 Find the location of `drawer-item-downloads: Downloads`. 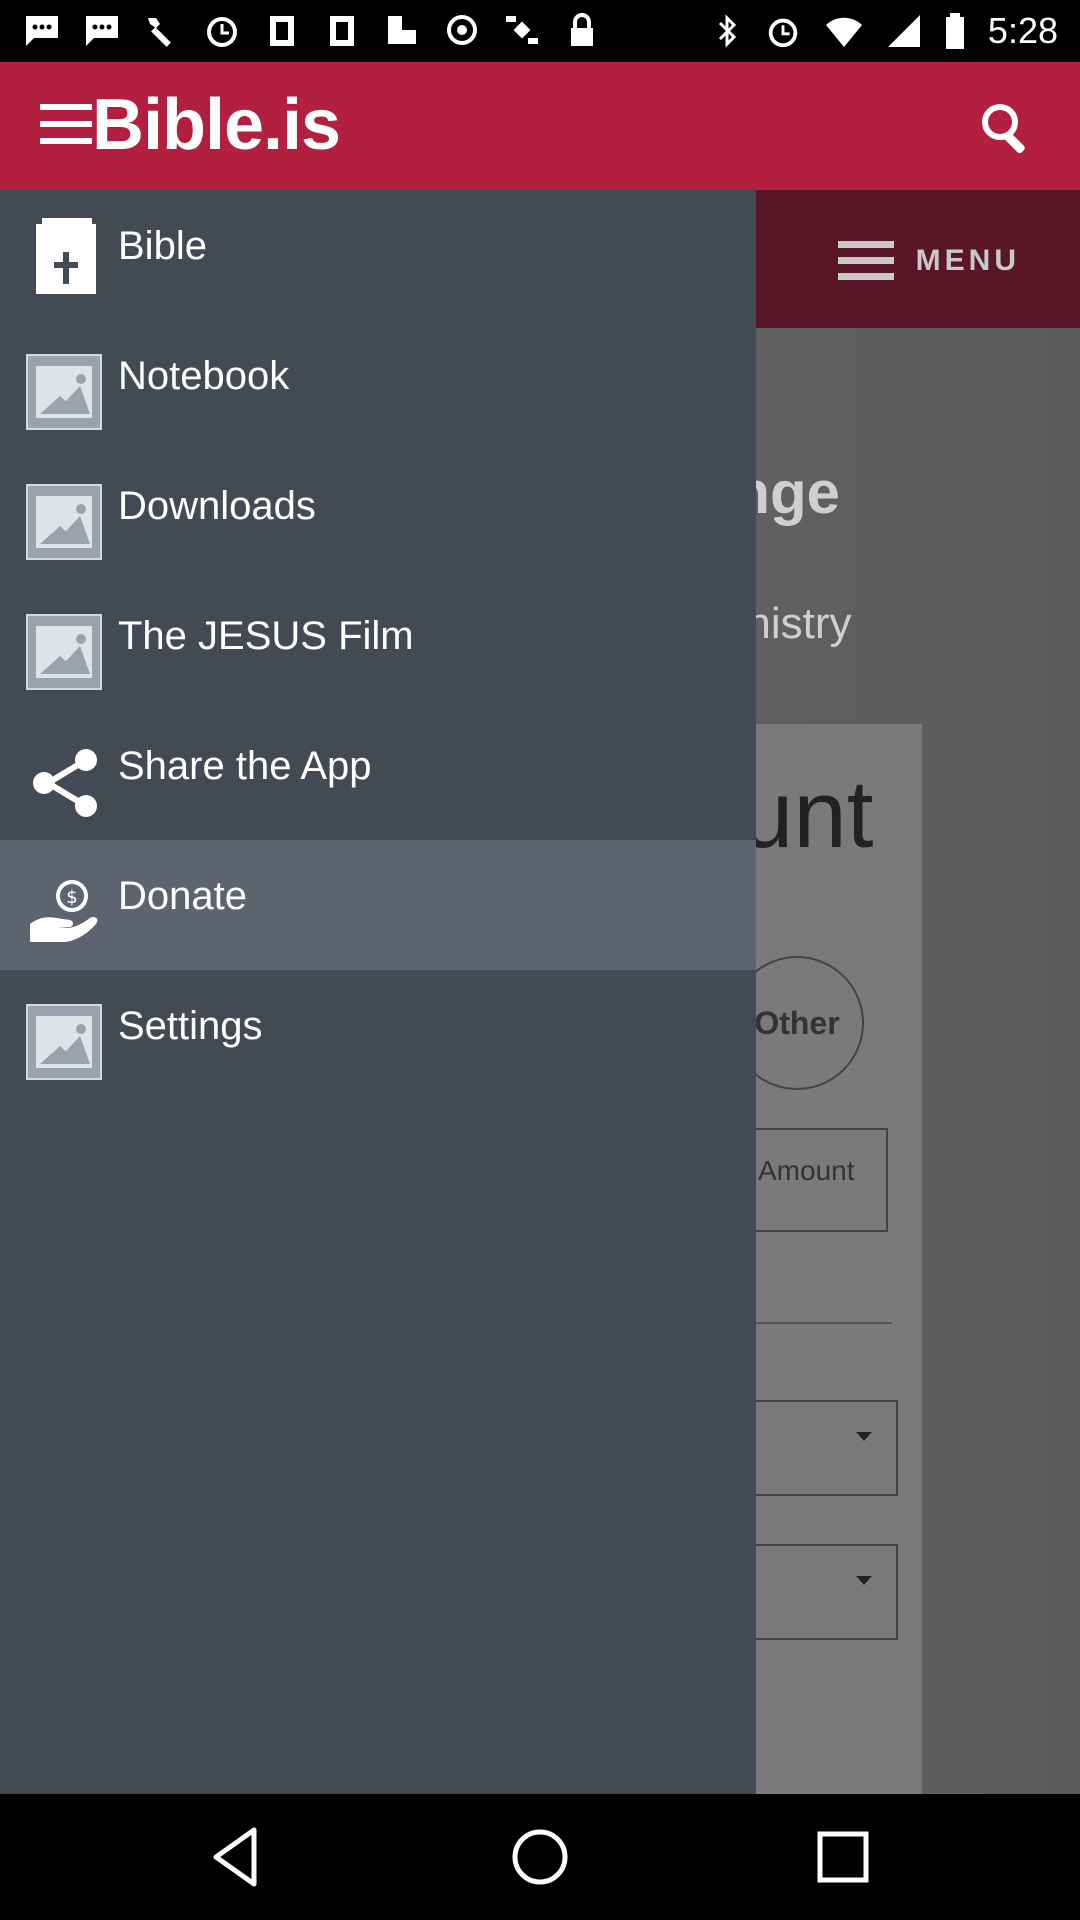

drawer-item-downloads: Downloads is located at coordinates (378, 515).